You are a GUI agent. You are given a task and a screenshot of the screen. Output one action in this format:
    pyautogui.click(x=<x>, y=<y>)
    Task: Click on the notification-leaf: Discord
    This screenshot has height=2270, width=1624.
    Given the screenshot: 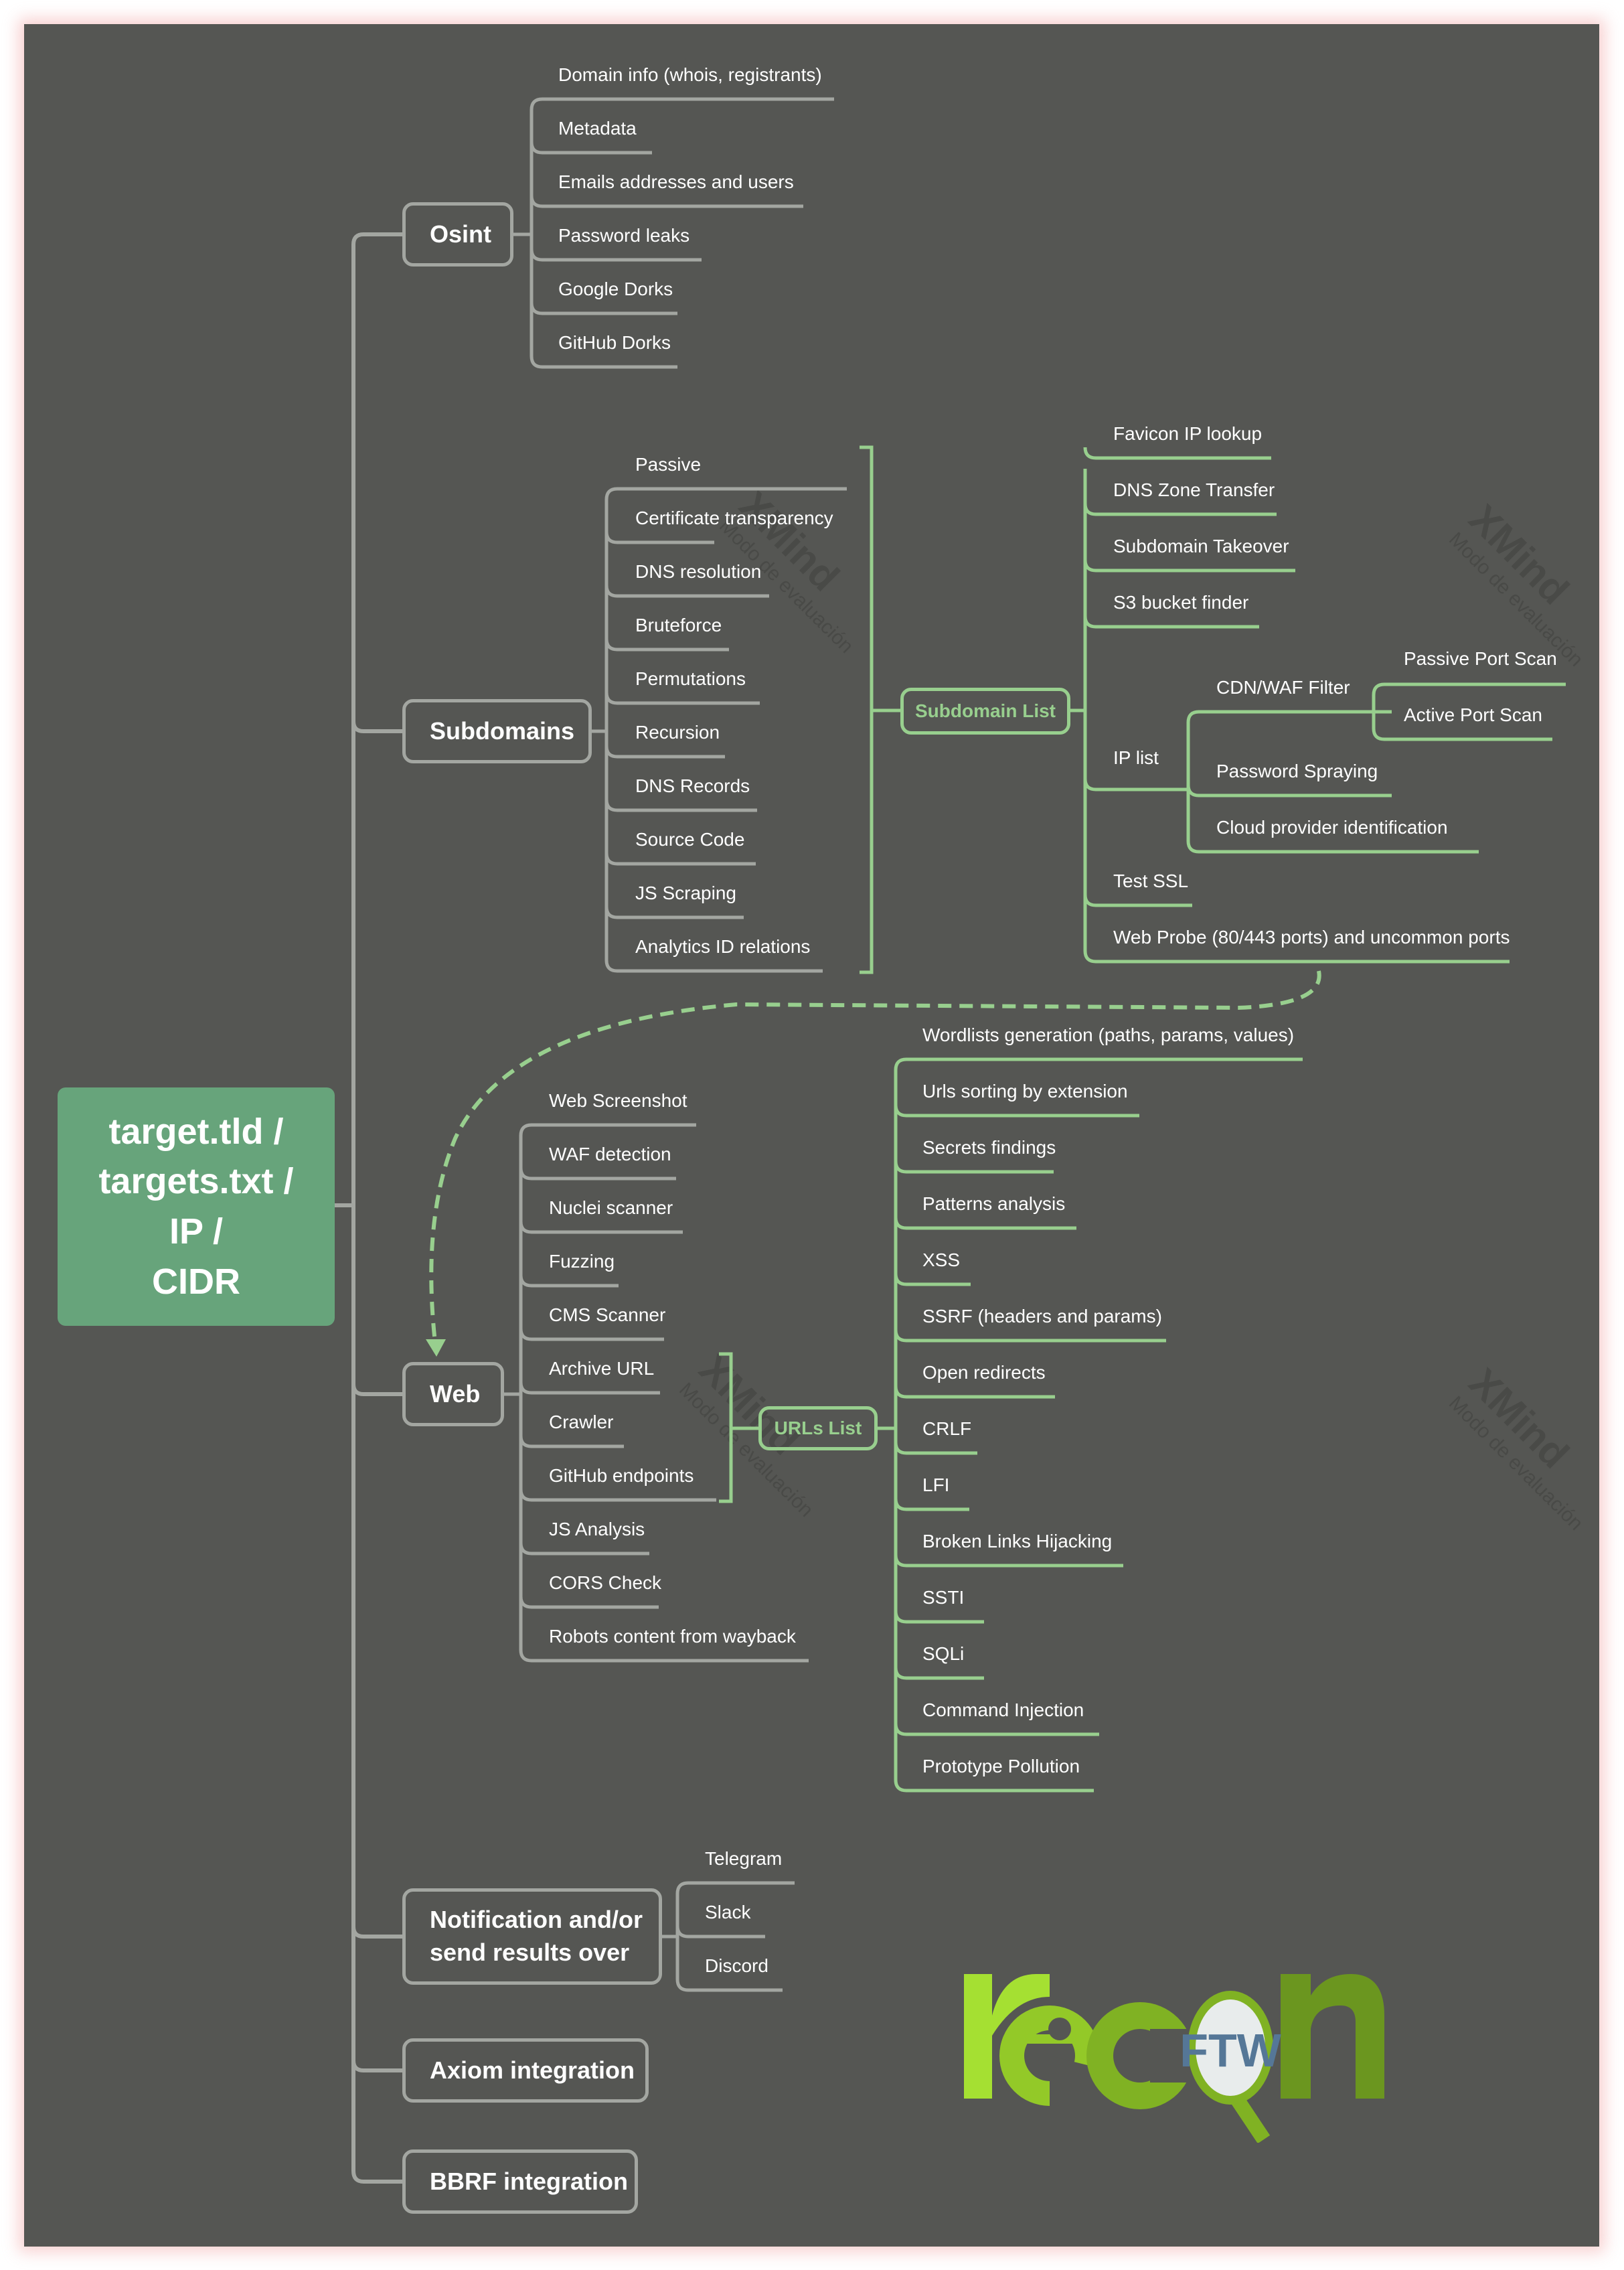 What is the action you would take?
    pyautogui.click(x=737, y=1966)
    